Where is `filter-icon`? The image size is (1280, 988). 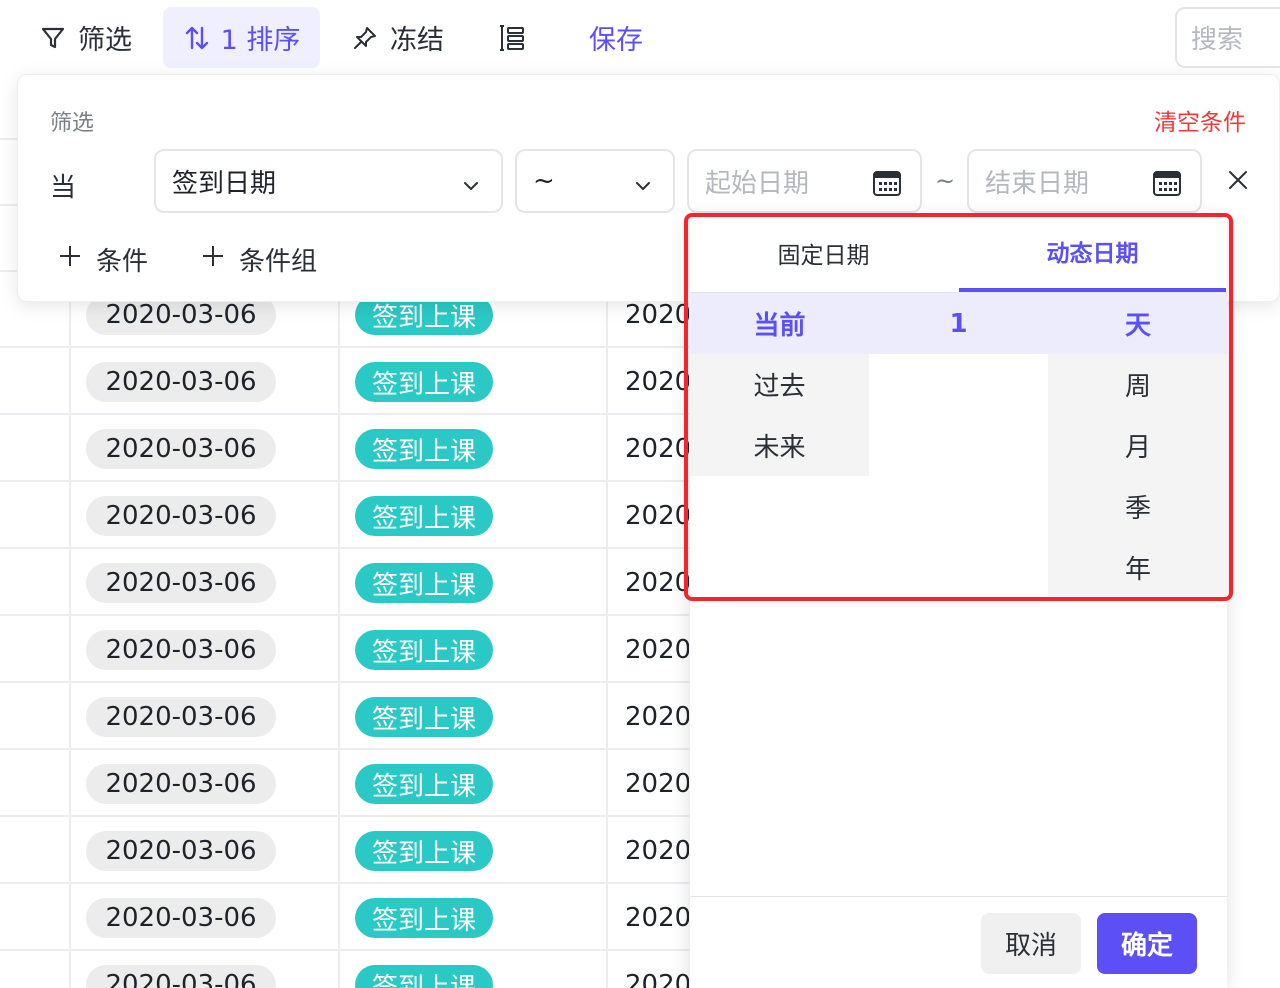 filter-icon is located at coordinates (53, 38).